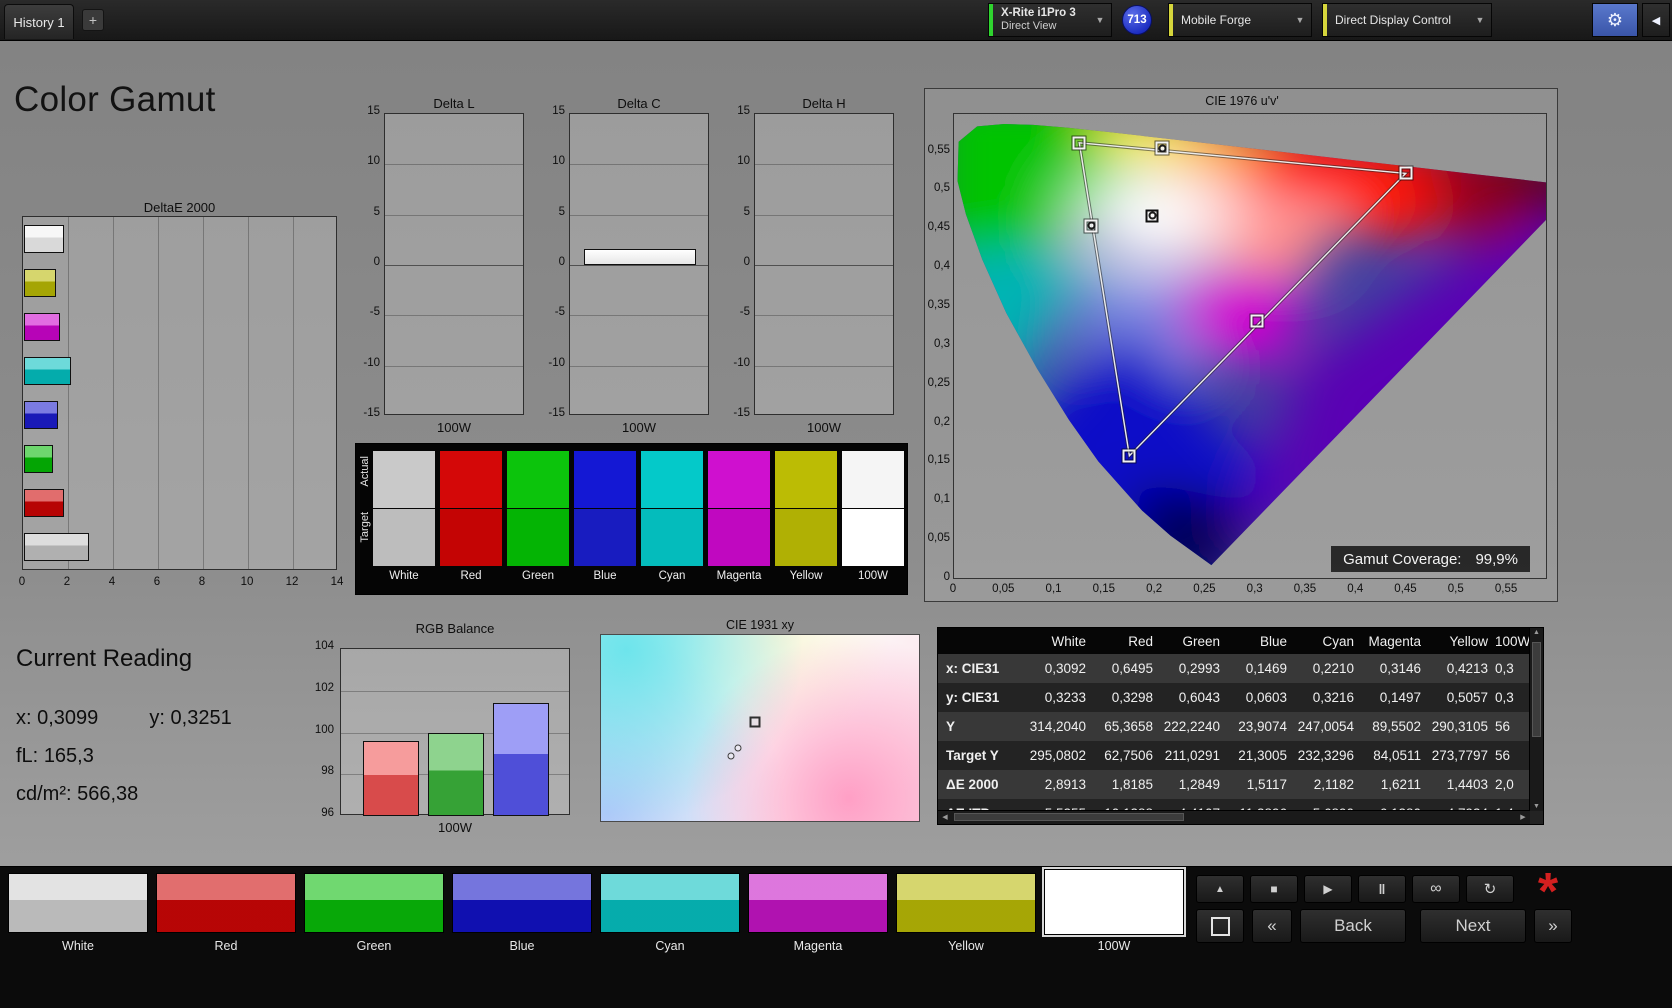 This screenshot has height=1008, width=1672. I want to click on delta-c-chart: Delta C 15 10 5 0 -5 -10 -15 100W, so click(628, 266).